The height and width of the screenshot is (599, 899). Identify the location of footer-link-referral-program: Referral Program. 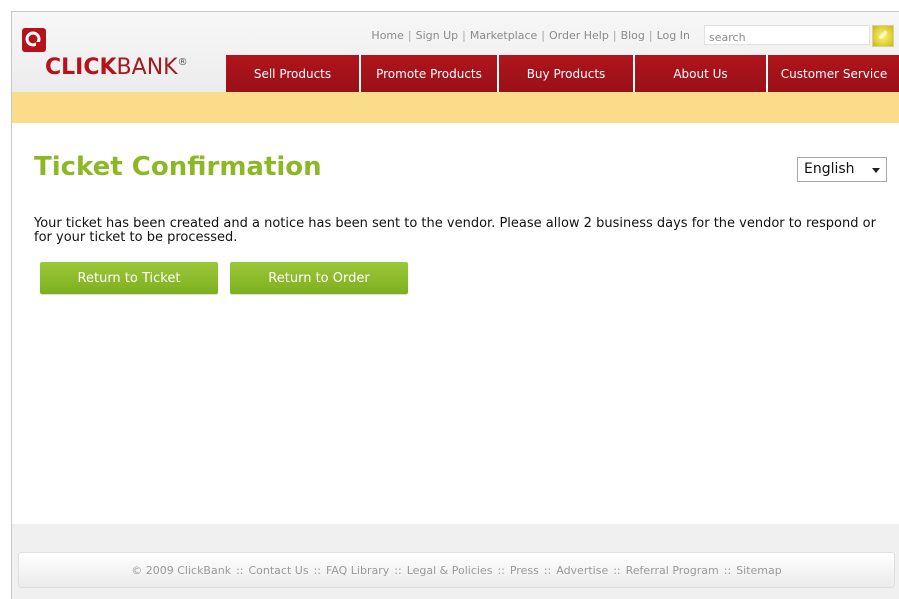
(672, 570).